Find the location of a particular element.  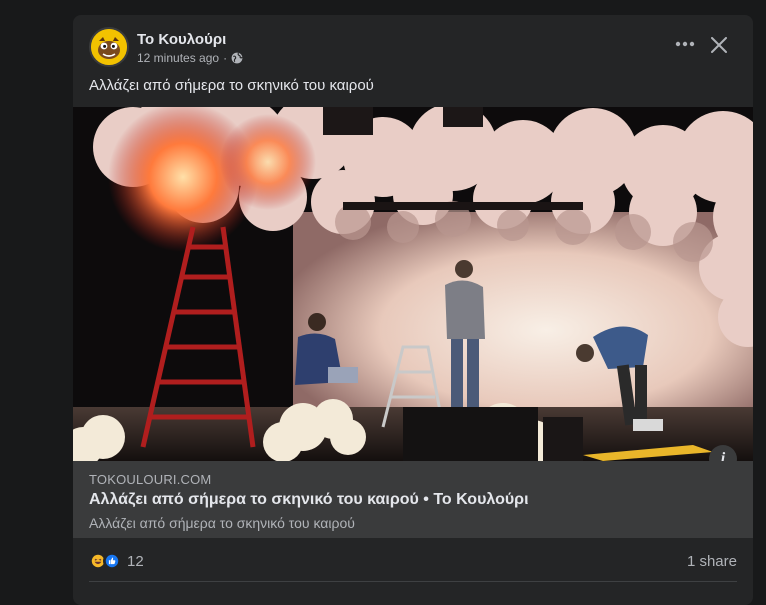

close-icon is located at coordinates (719, 45).